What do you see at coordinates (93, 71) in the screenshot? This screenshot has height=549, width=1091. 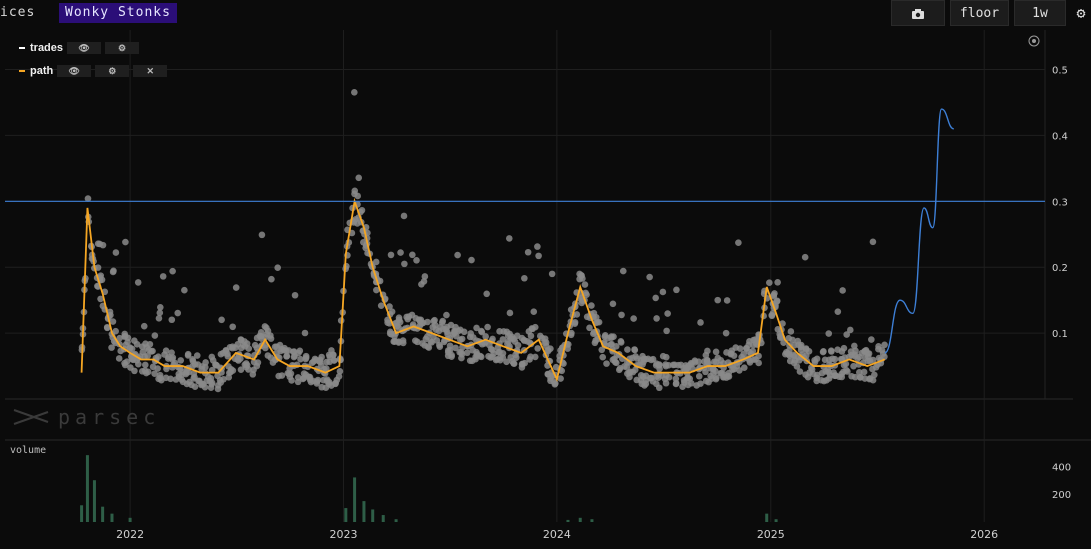 I see `legend-path: path 👁 ⚙ ✕` at bounding box center [93, 71].